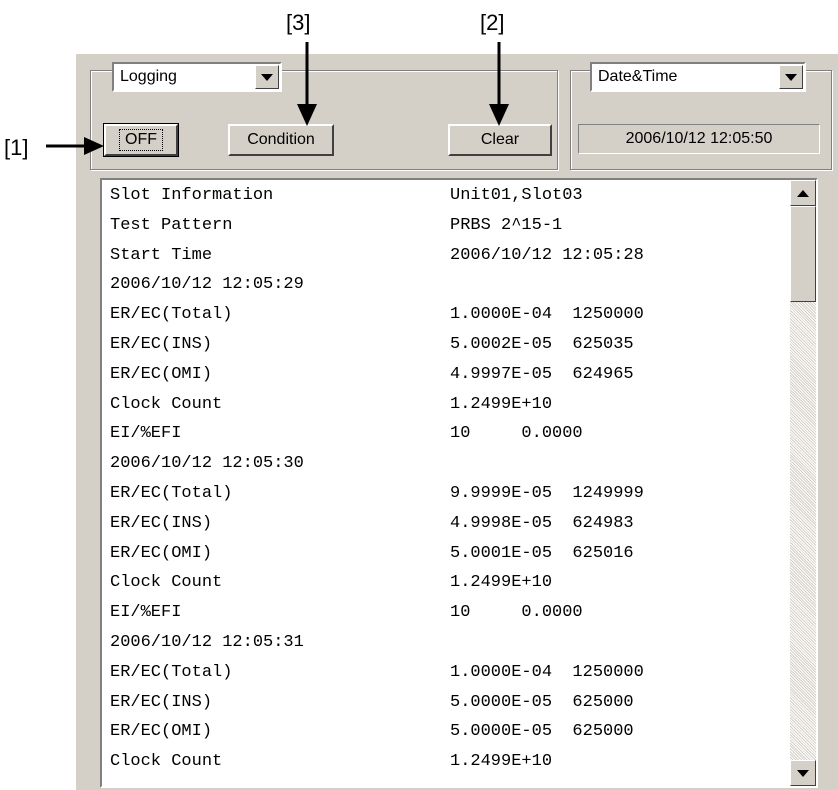  Describe the element at coordinates (148, 76) in the screenshot. I see `mode-select-value: Logging` at that location.